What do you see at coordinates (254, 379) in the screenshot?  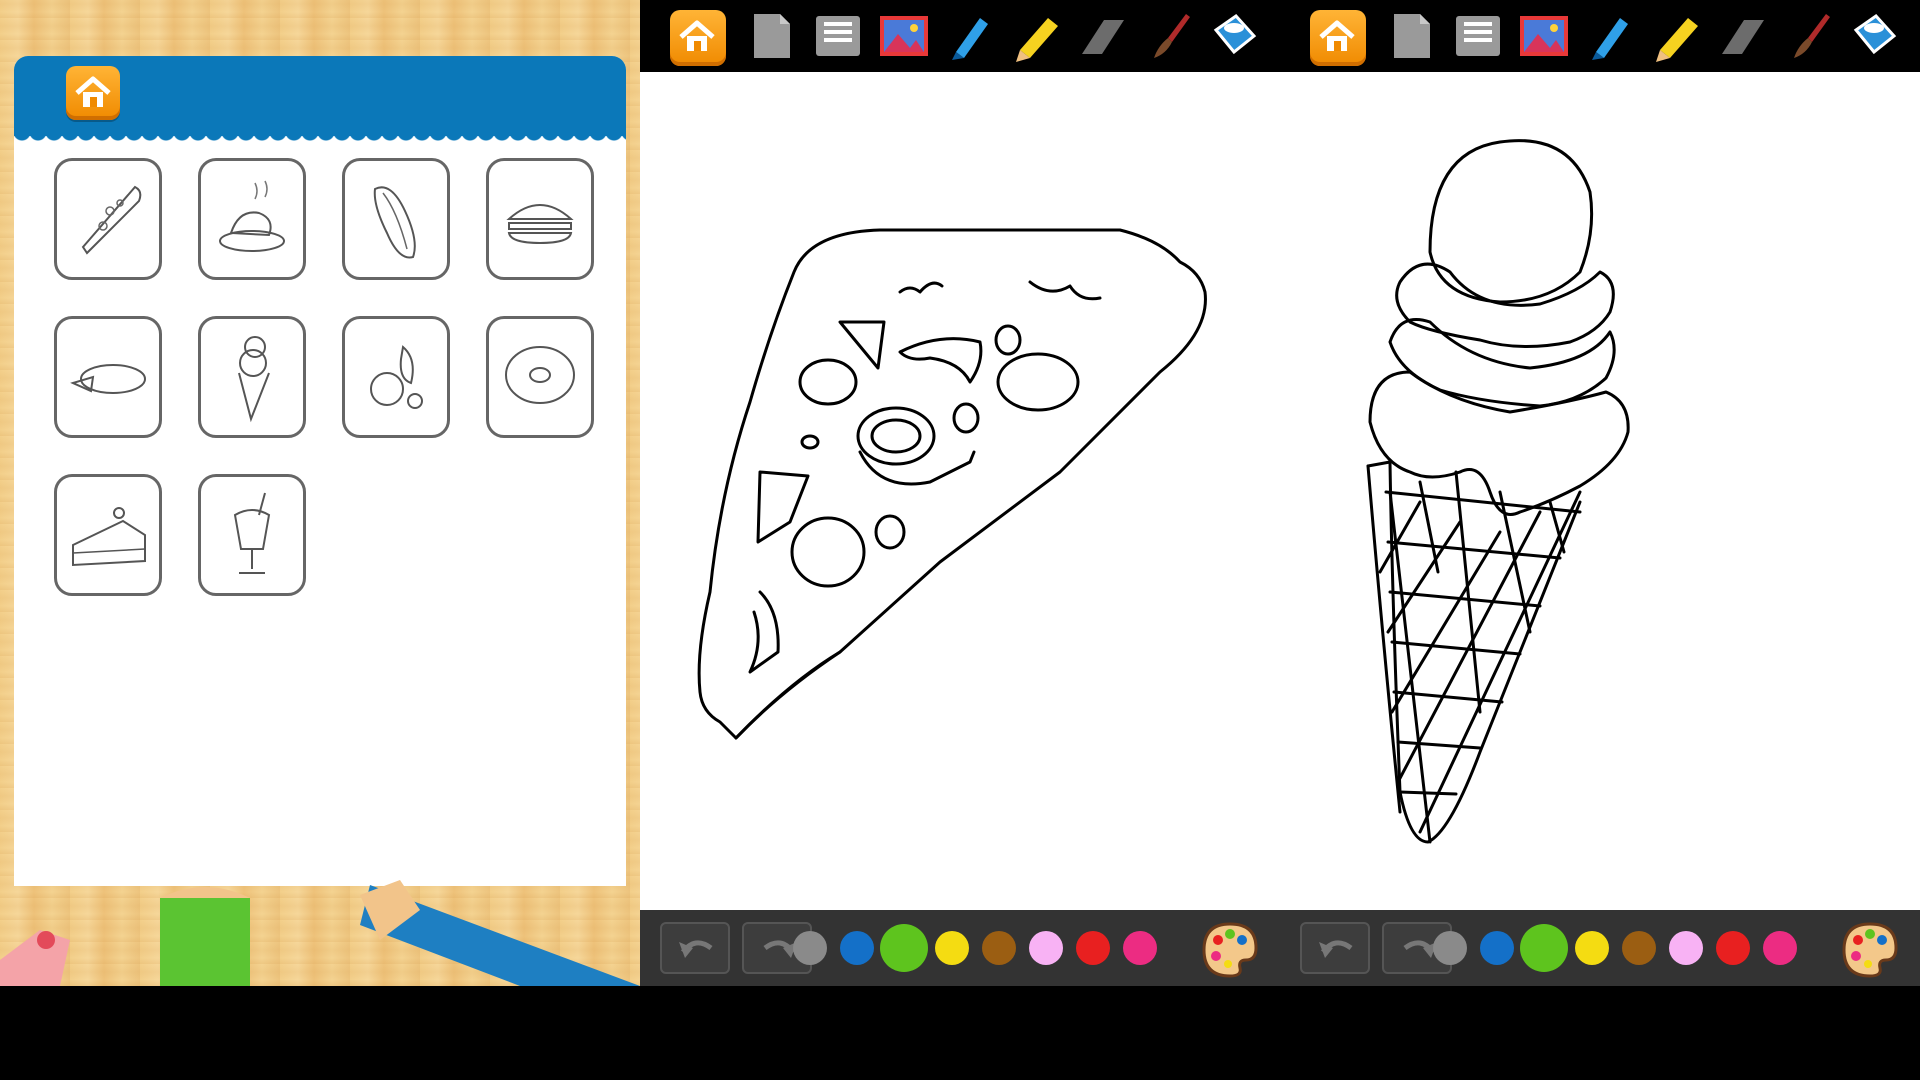 I see `icecream-icon` at bounding box center [254, 379].